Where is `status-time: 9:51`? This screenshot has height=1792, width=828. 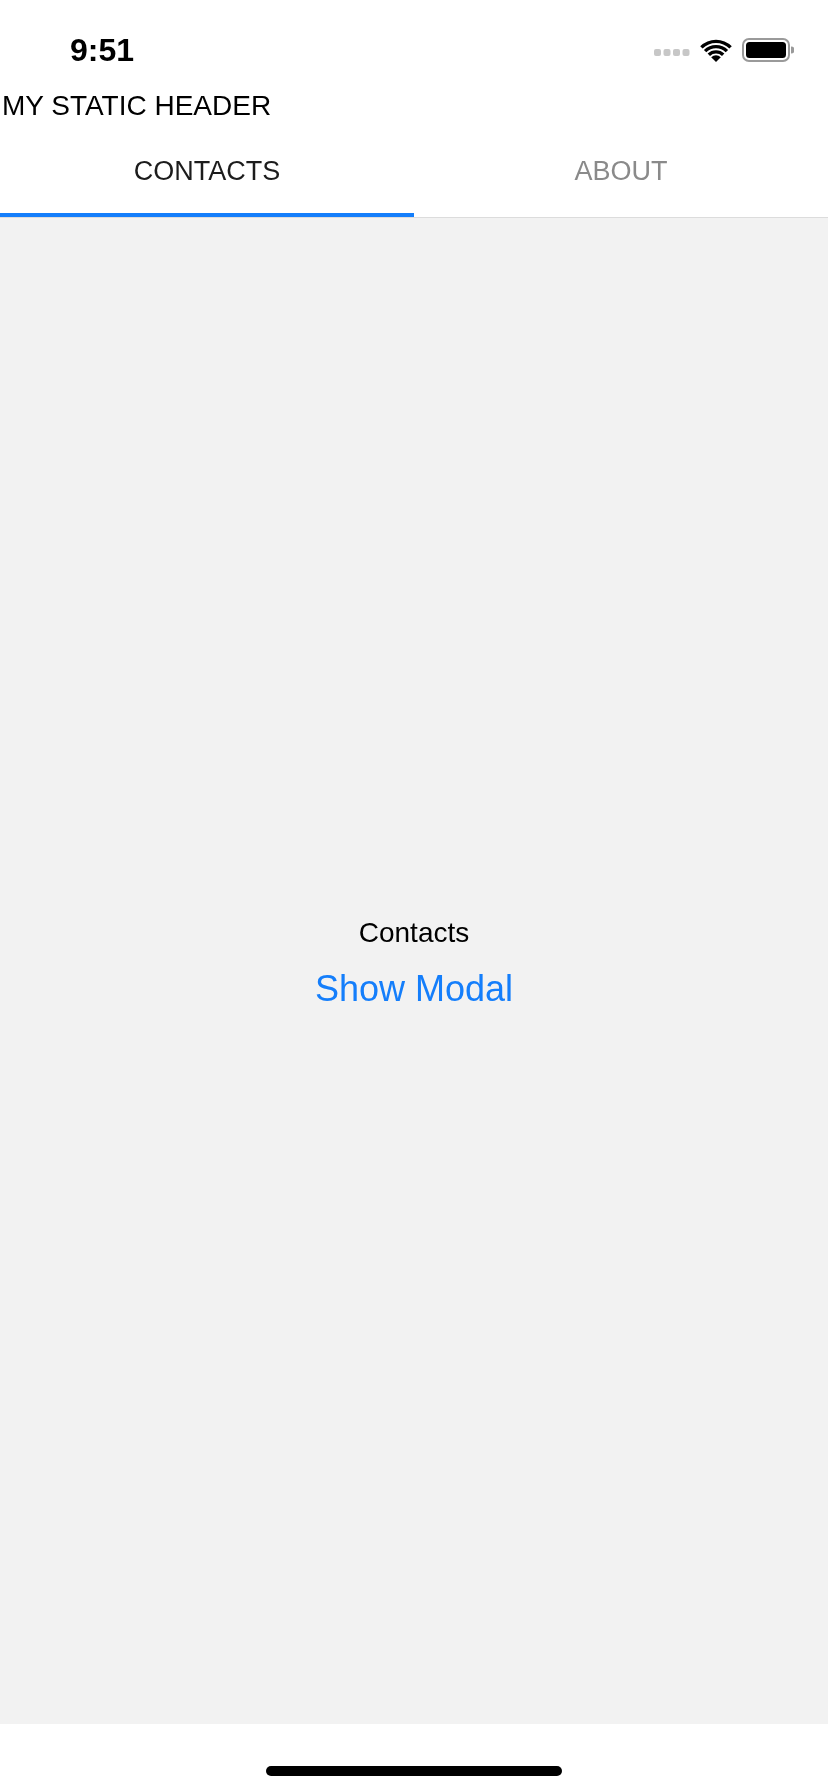 status-time: 9:51 is located at coordinates (102, 50).